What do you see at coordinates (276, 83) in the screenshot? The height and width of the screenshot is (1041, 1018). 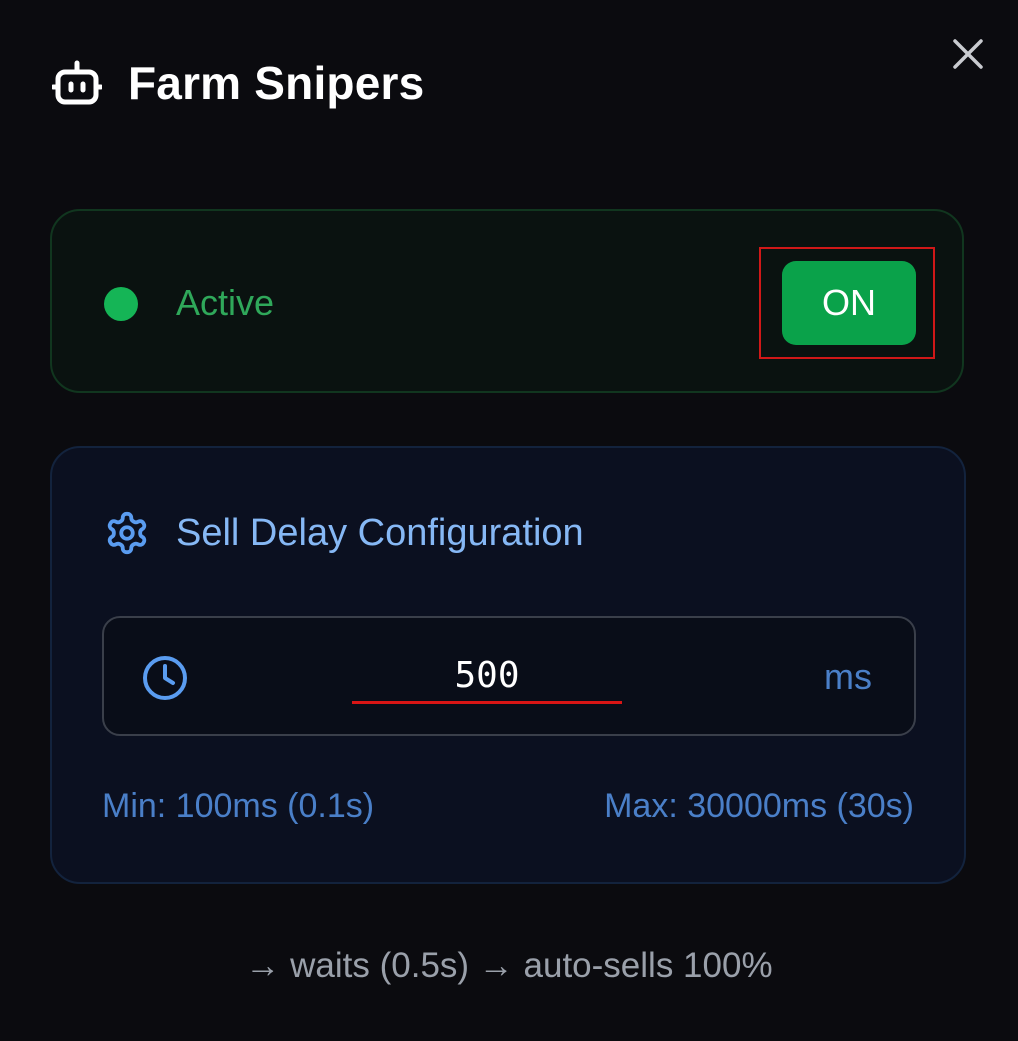 I see `dialog-title: Farm Snipers` at bounding box center [276, 83].